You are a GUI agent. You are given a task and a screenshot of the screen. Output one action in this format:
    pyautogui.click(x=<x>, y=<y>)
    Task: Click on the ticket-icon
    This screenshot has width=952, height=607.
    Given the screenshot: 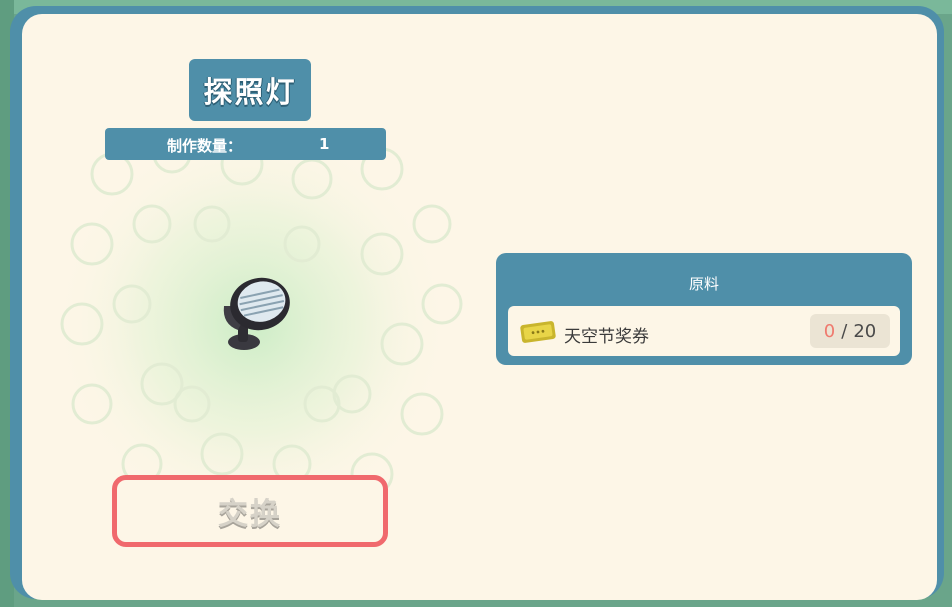 What is the action you would take?
    pyautogui.click(x=538, y=332)
    